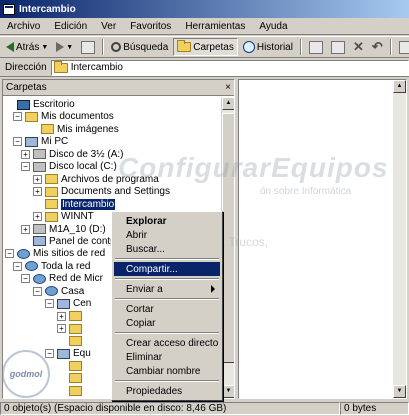  Describe the element at coordinates (273, 26) in the screenshot. I see `menu-ayuda: Ayuda` at that location.